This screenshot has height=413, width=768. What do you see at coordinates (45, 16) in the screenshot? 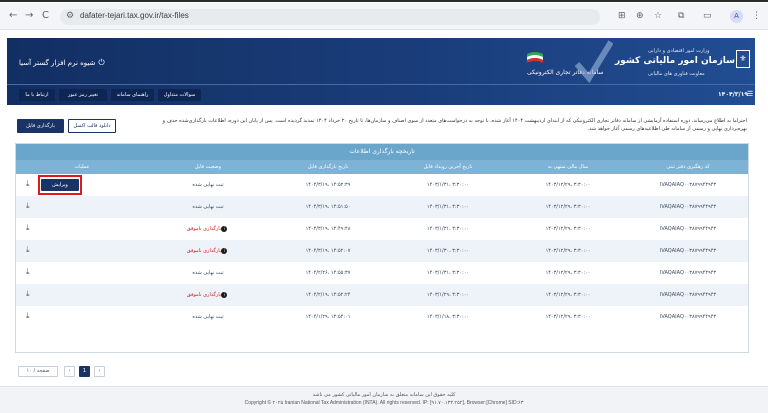
I see `reload-icon: C` at bounding box center [45, 16].